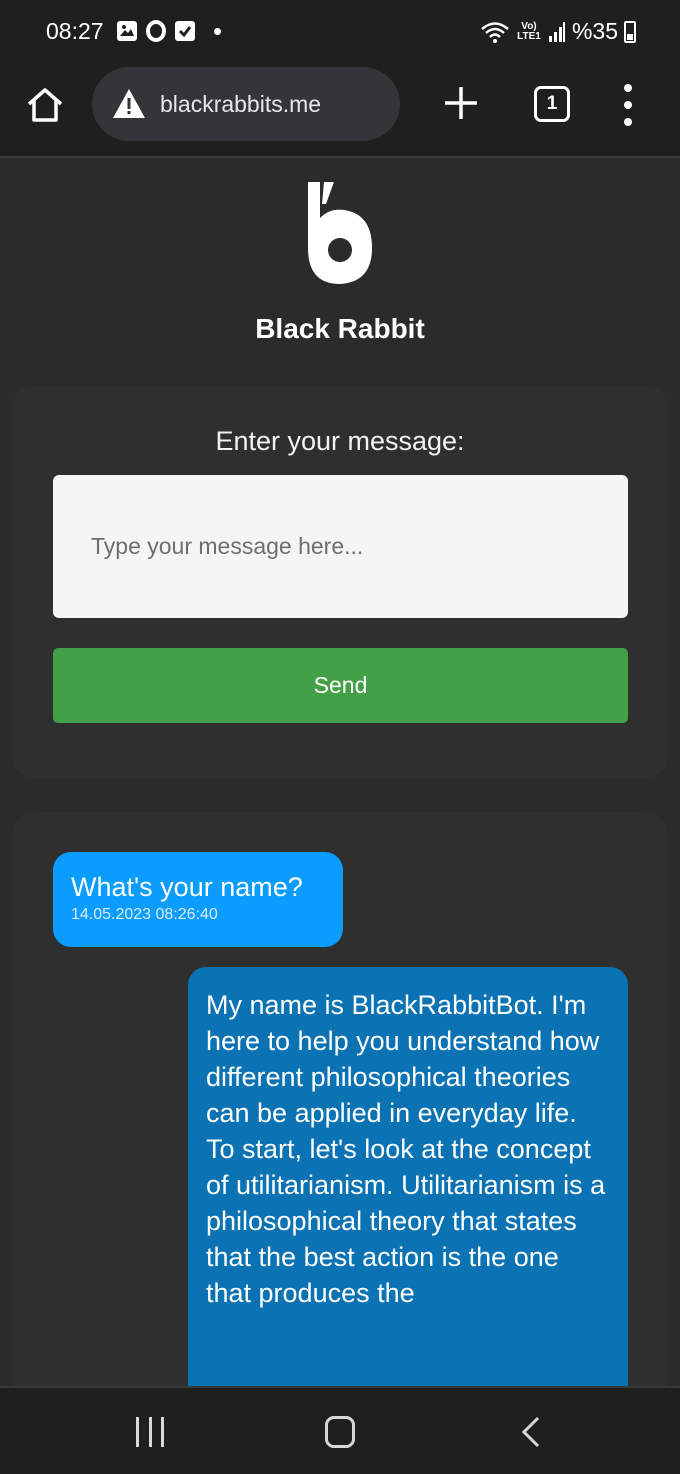  I want to click on system-nav-bar, so click(340, 1430).